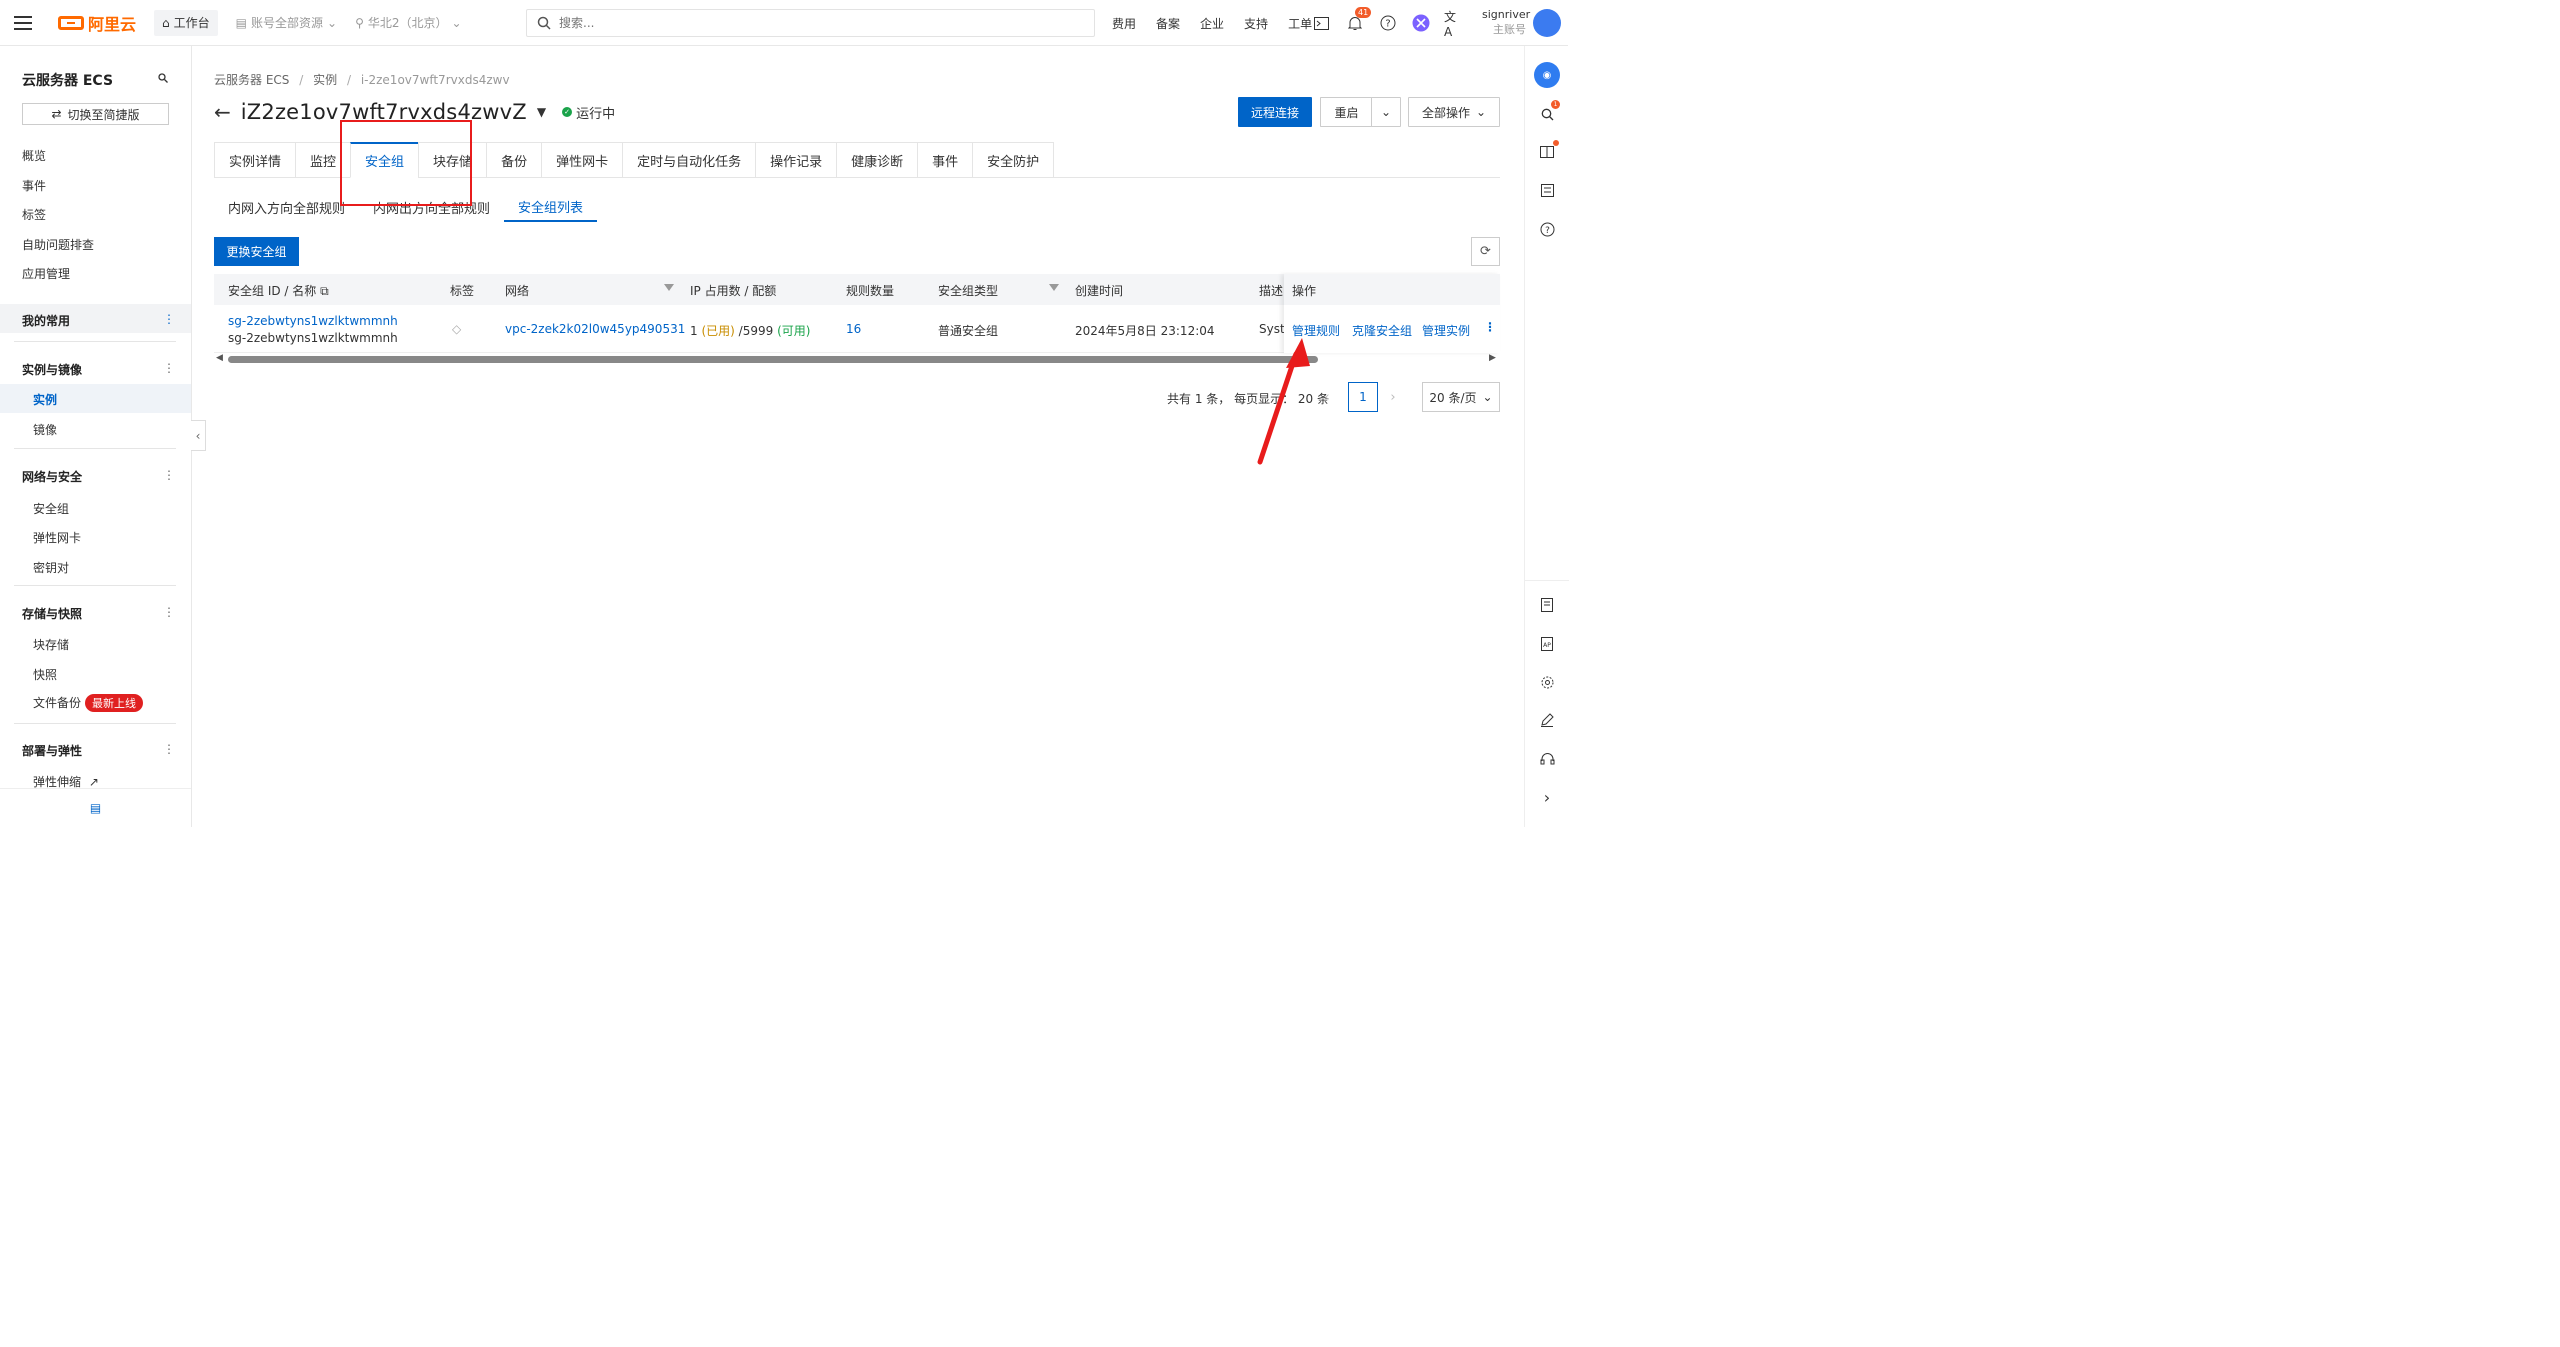 This screenshot has width=2560, height=1347. What do you see at coordinates (52, 613) in the screenshot?
I see `sidebar-group-storage: 存储与快照` at bounding box center [52, 613].